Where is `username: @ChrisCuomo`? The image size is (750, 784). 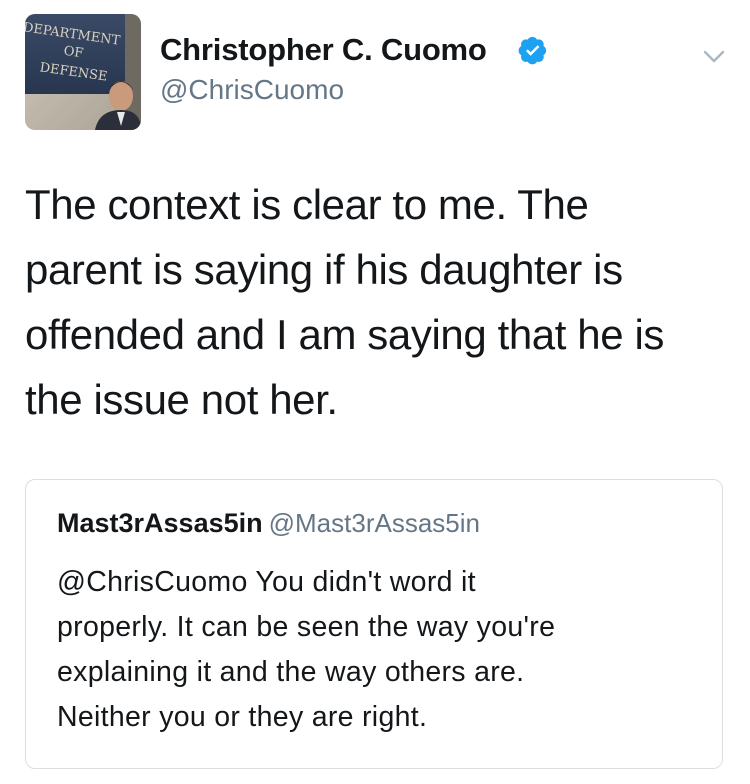
username: @ChrisCuomo is located at coordinates (252, 90).